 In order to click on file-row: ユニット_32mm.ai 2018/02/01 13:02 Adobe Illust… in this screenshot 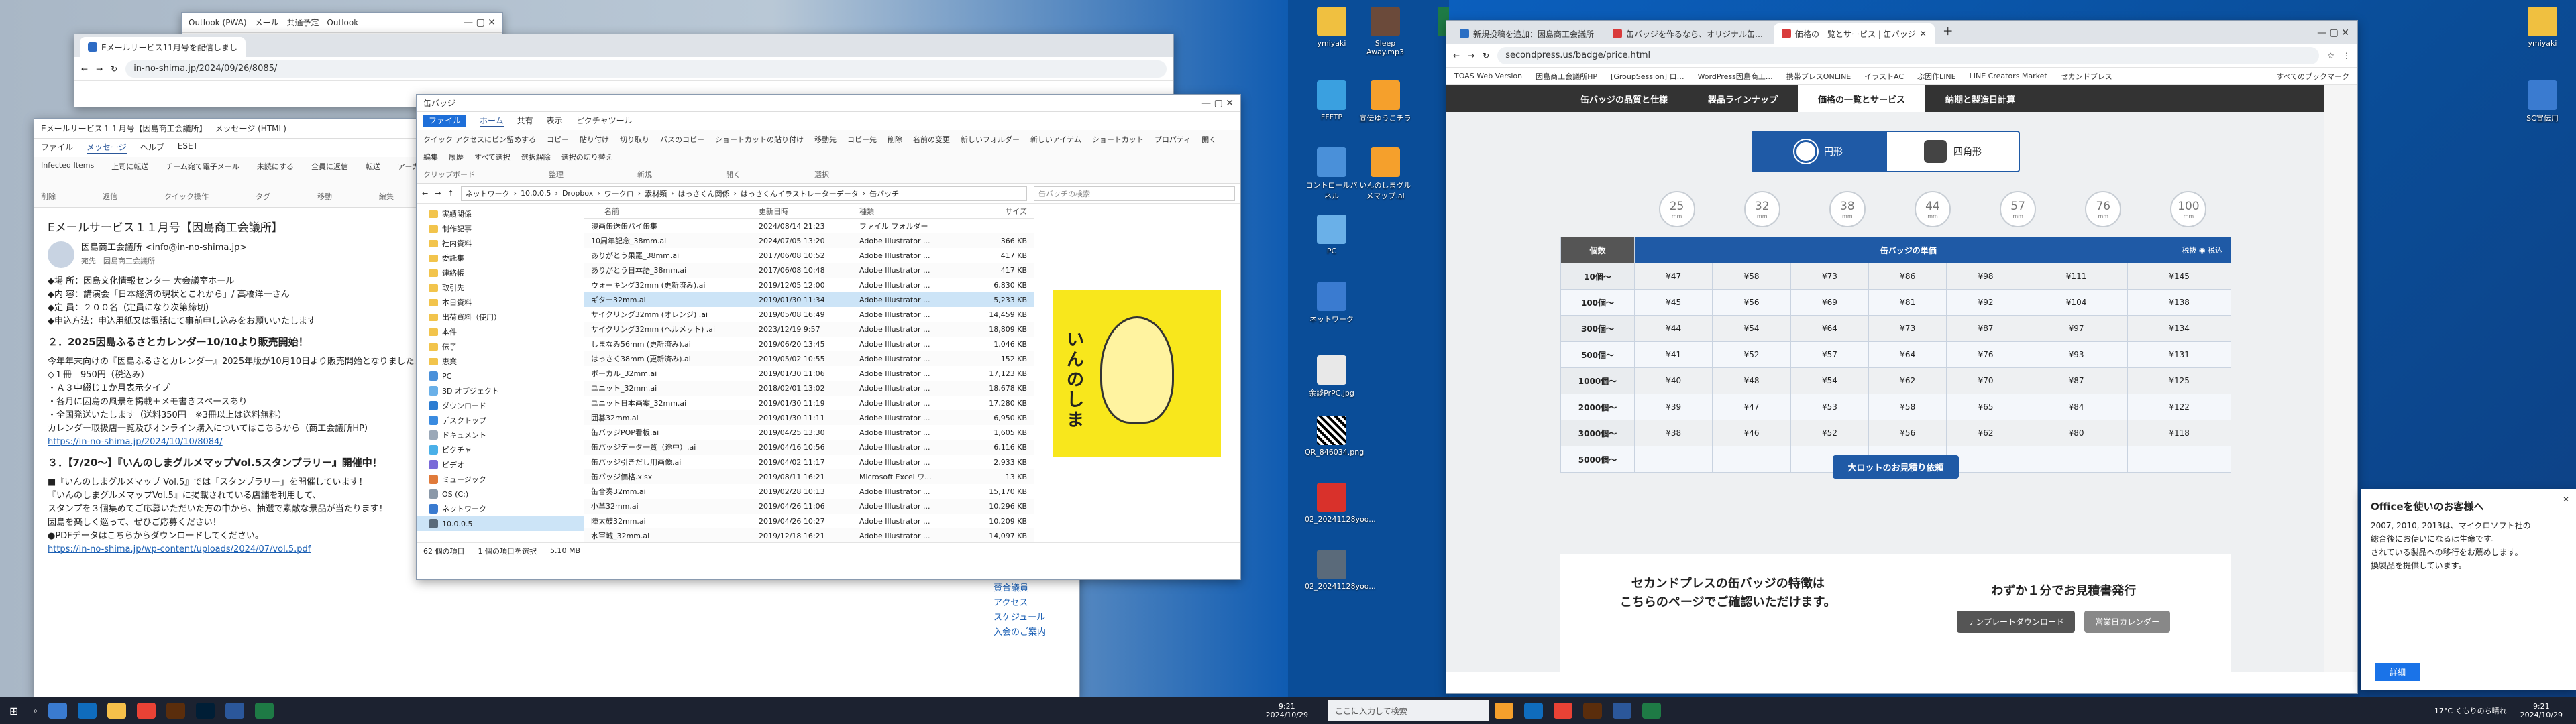, I will do `click(809, 388)`.